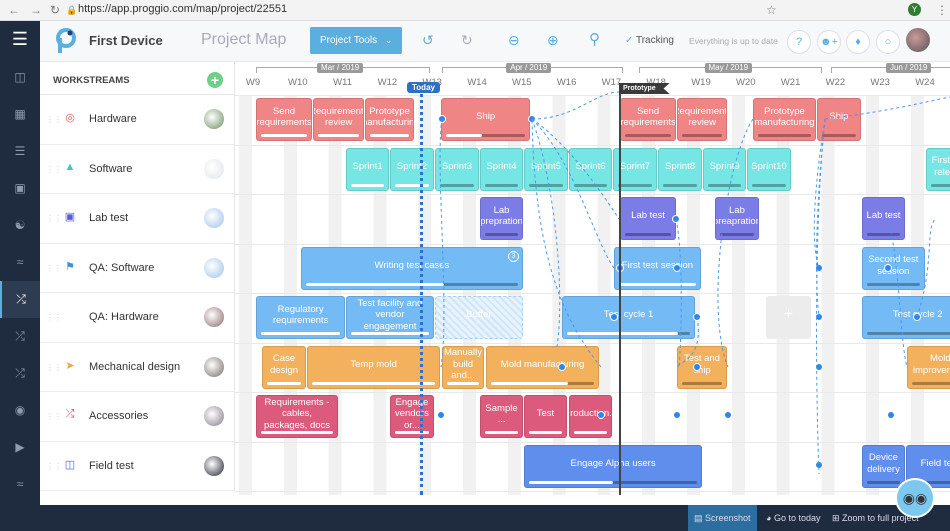 The width and height of the screenshot is (950, 531). What do you see at coordinates (594, 39) in the screenshot?
I see `search-icon: ⚲` at bounding box center [594, 39].